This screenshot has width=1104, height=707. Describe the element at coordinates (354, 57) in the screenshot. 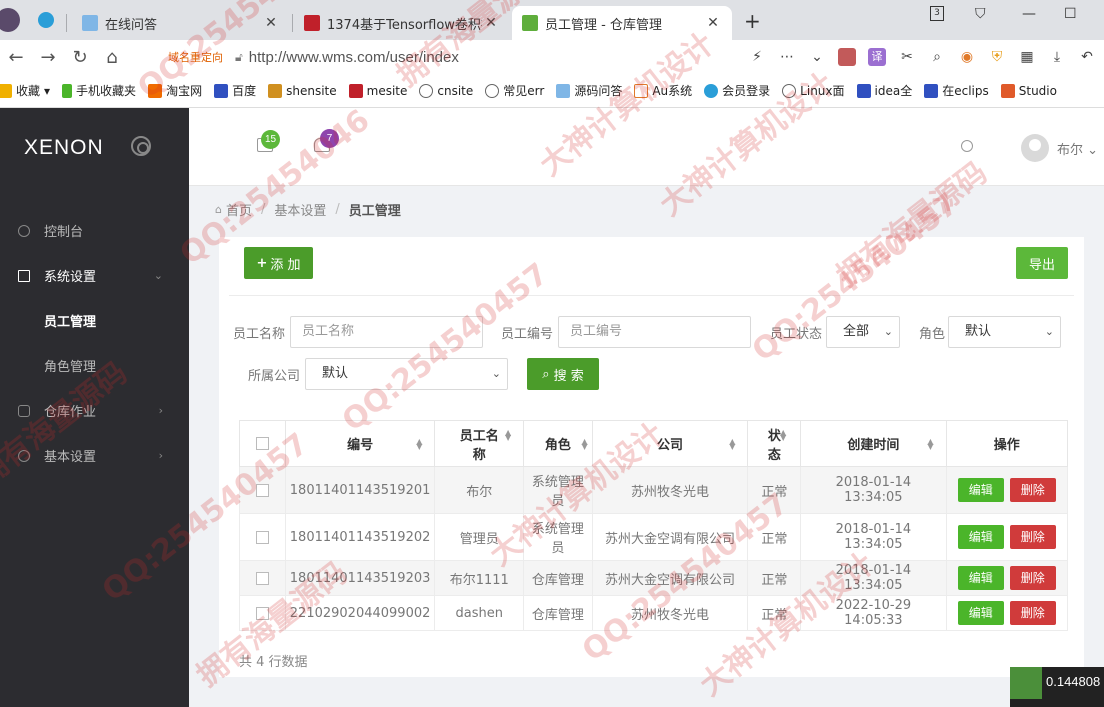

I see `url-field: http://www.wms.com/user/index` at that location.